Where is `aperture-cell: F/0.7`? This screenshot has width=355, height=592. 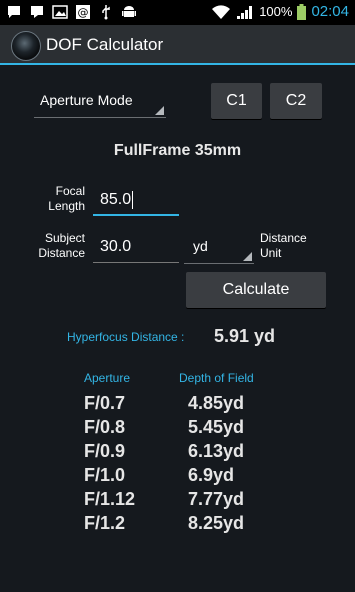 aperture-cell: F/0.7 is located at coordinates (105, 403).